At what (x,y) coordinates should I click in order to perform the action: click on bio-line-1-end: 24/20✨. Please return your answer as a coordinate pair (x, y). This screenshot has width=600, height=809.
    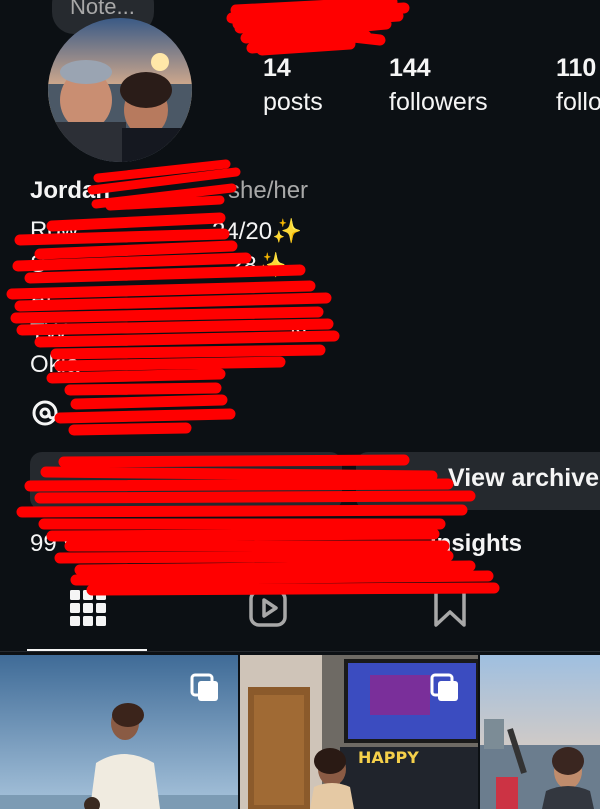
    Looking at the image, I should click on (257, 231).